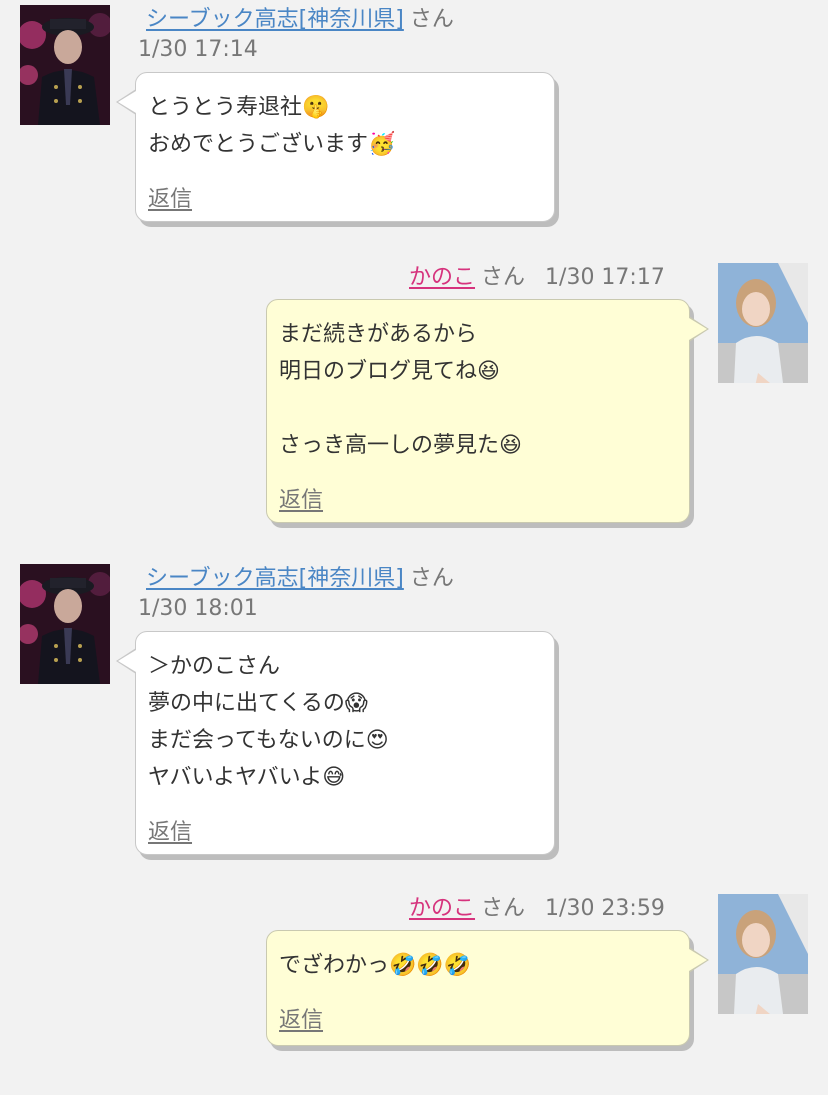 The height and width of the screenshot is (1095, 828). I want to click on timestamp: 1/30 23:59, so click(605, 908).